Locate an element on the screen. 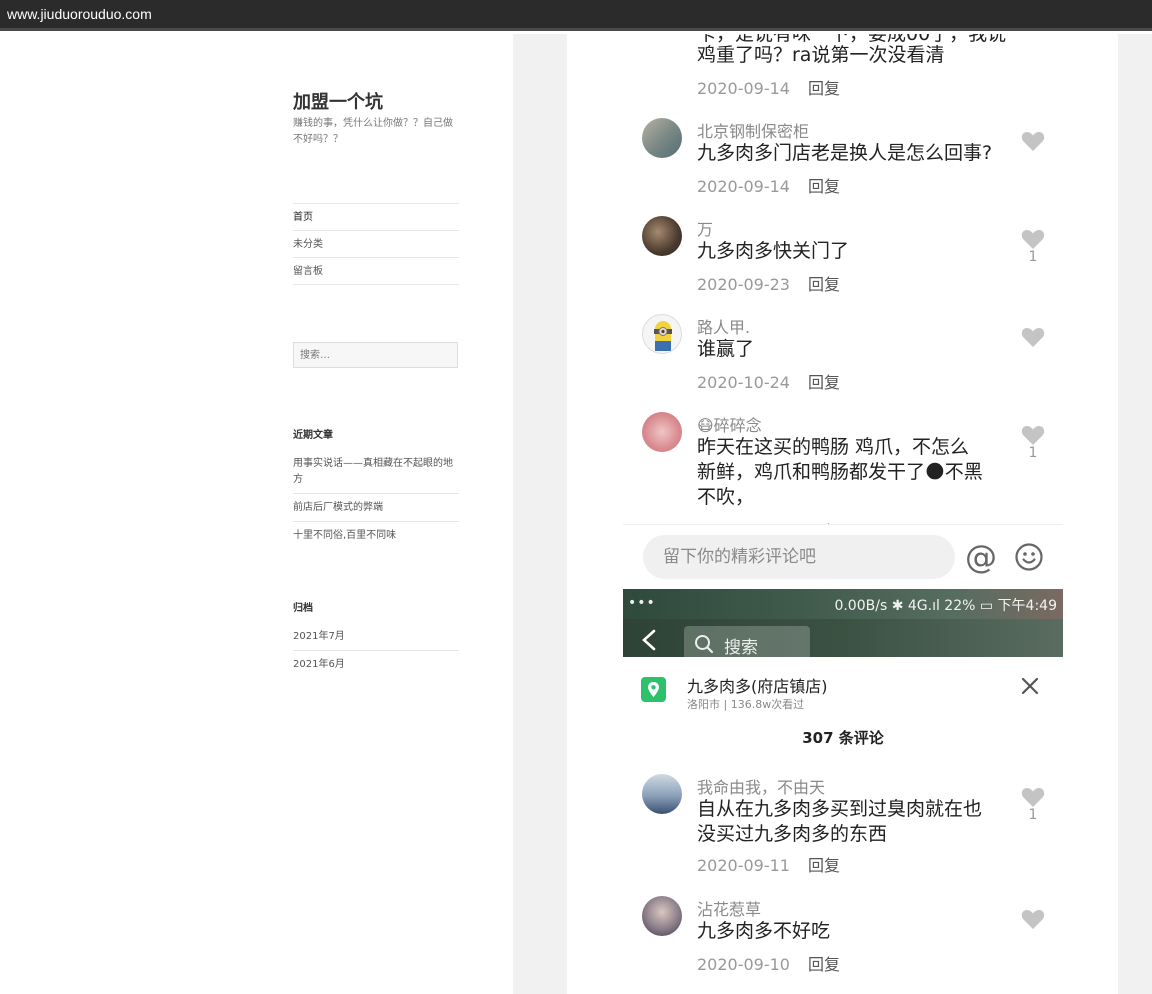  comment-username: 北京钢制保密柜 is located at coordinates (753, 130).